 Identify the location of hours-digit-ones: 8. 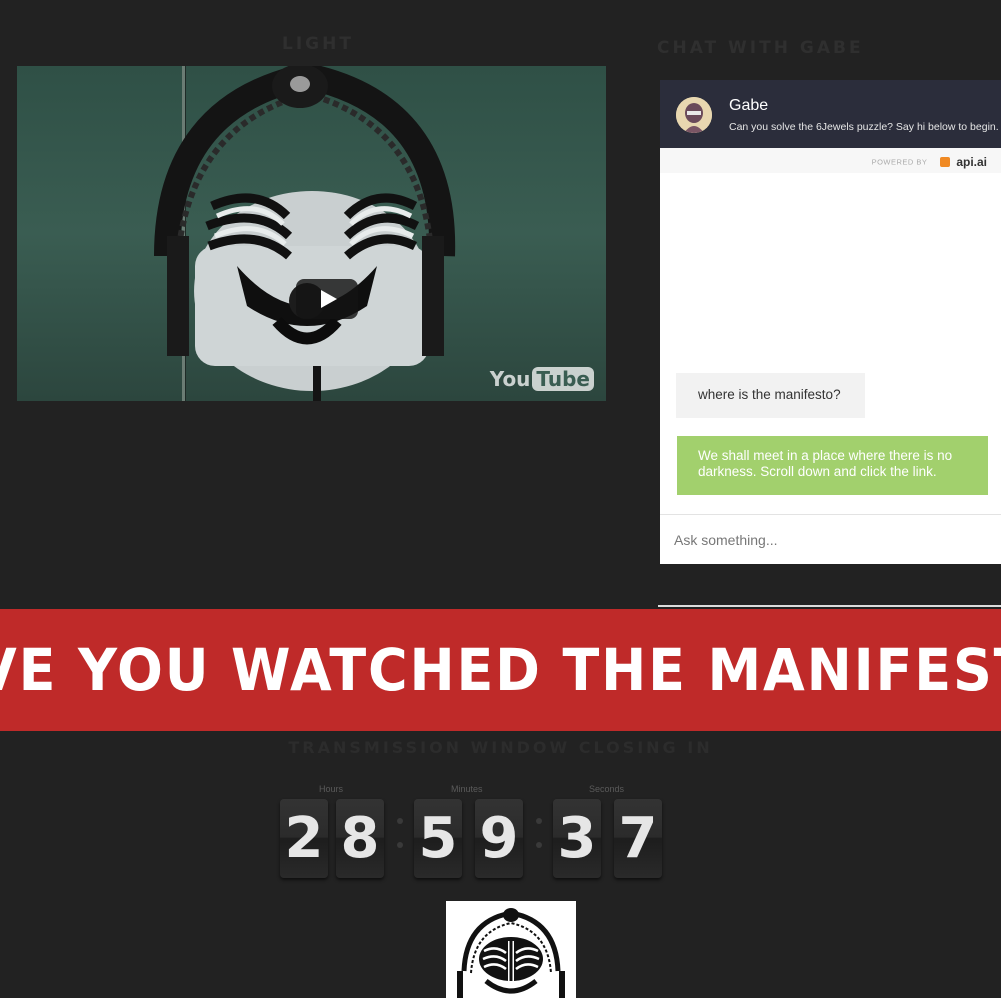
(360, 838).